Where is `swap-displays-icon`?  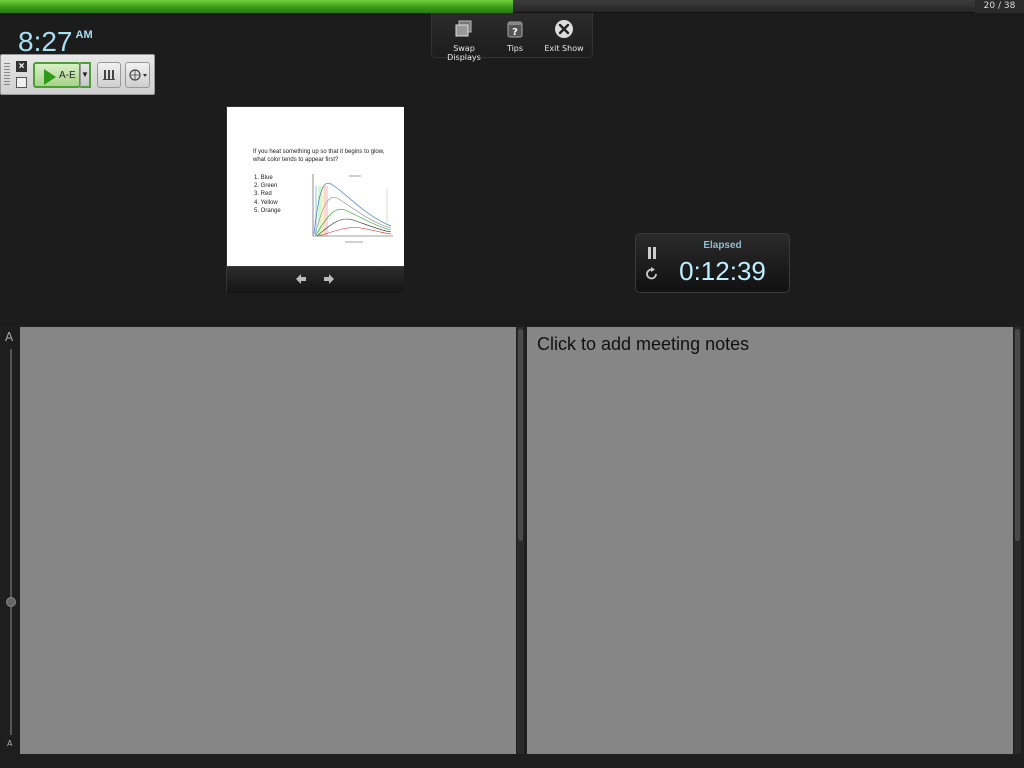 swap-displays-icon is located at coordinates (463, 28).